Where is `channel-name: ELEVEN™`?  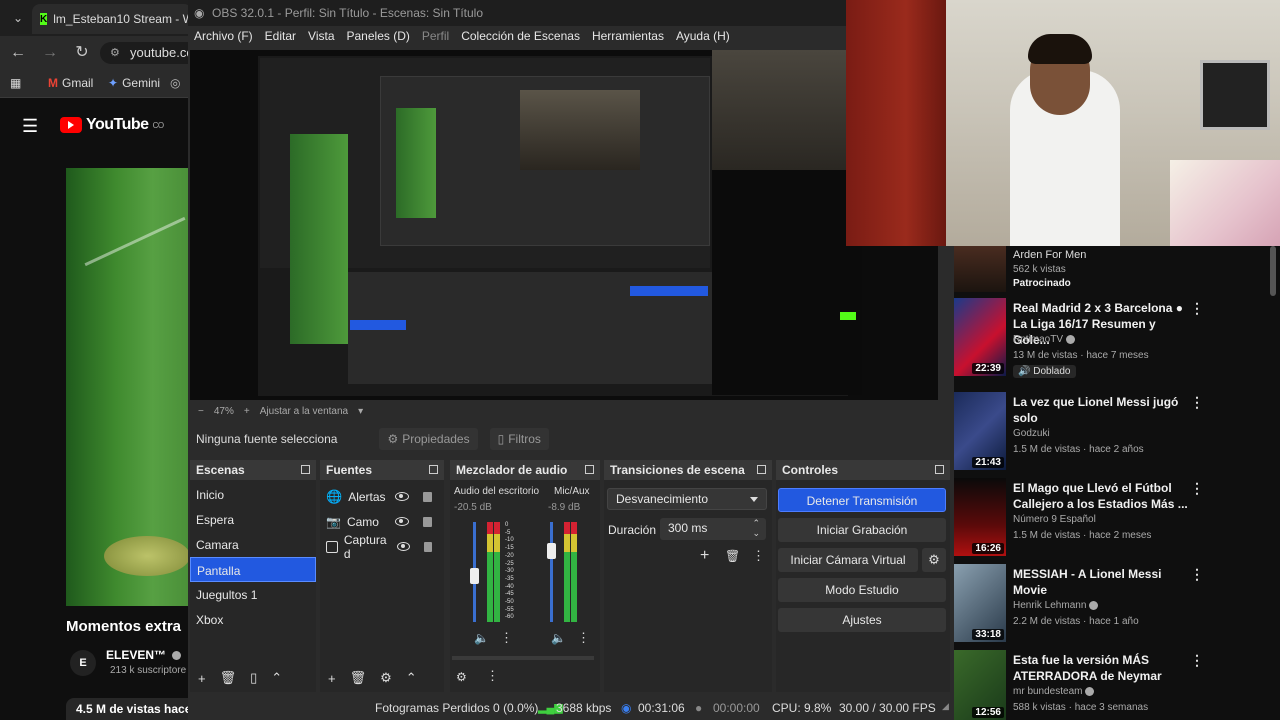
channel-name: ELEVEN™ is located at coordinates (144, 655).